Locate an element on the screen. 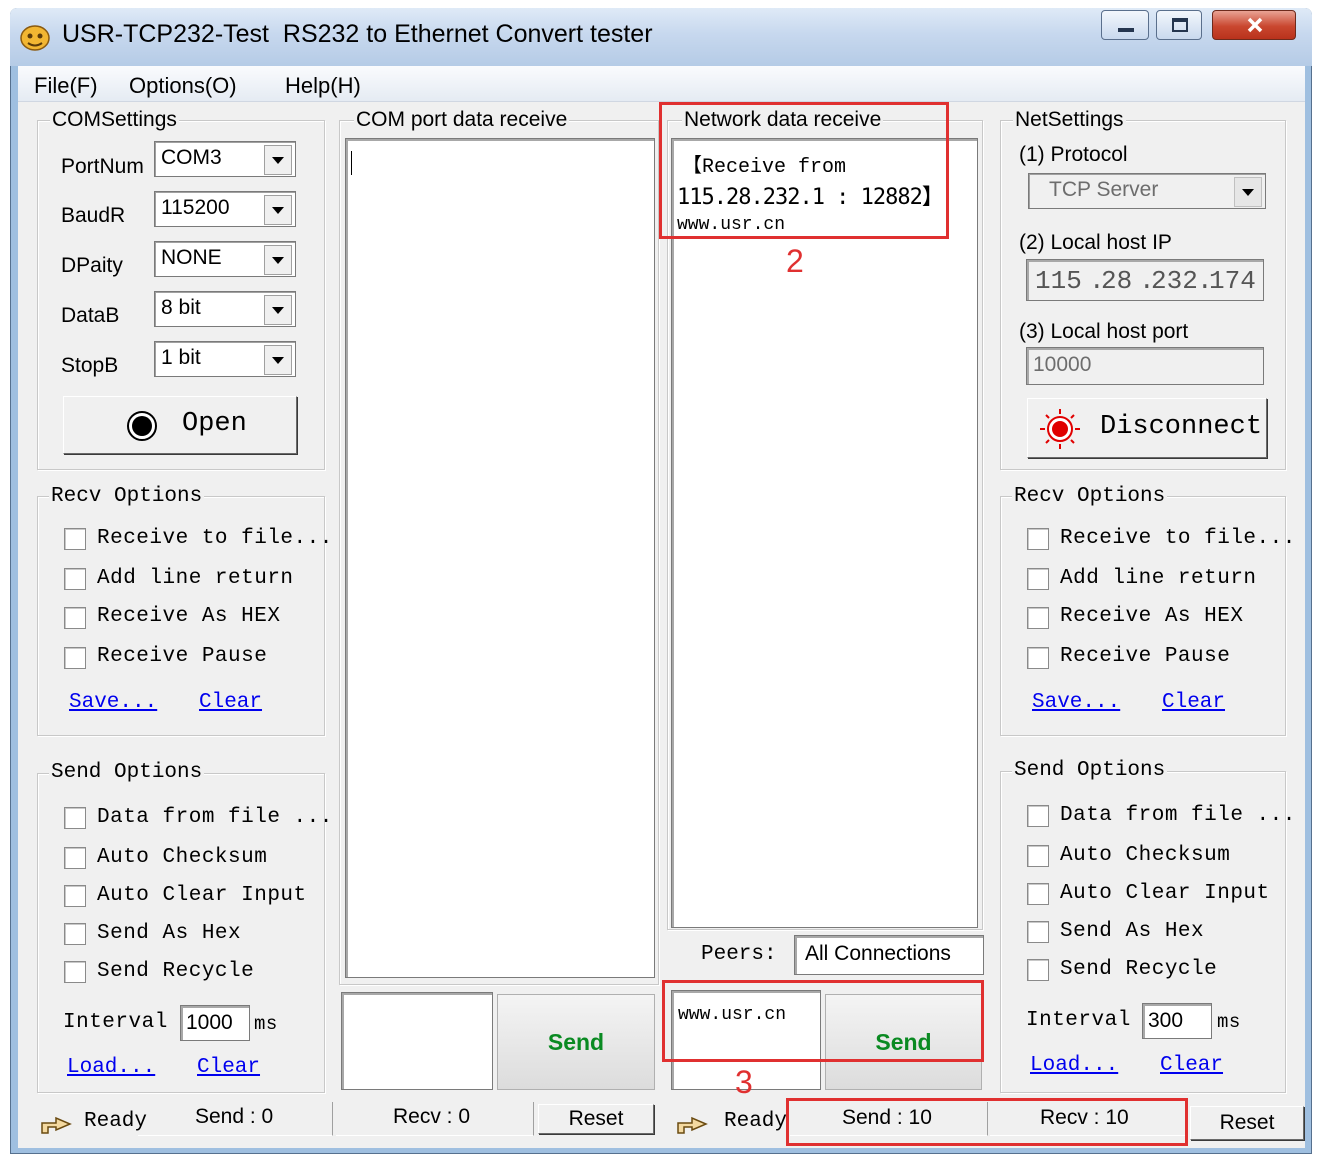  portnum-select: COM3 is located at coordinates (225, 159).